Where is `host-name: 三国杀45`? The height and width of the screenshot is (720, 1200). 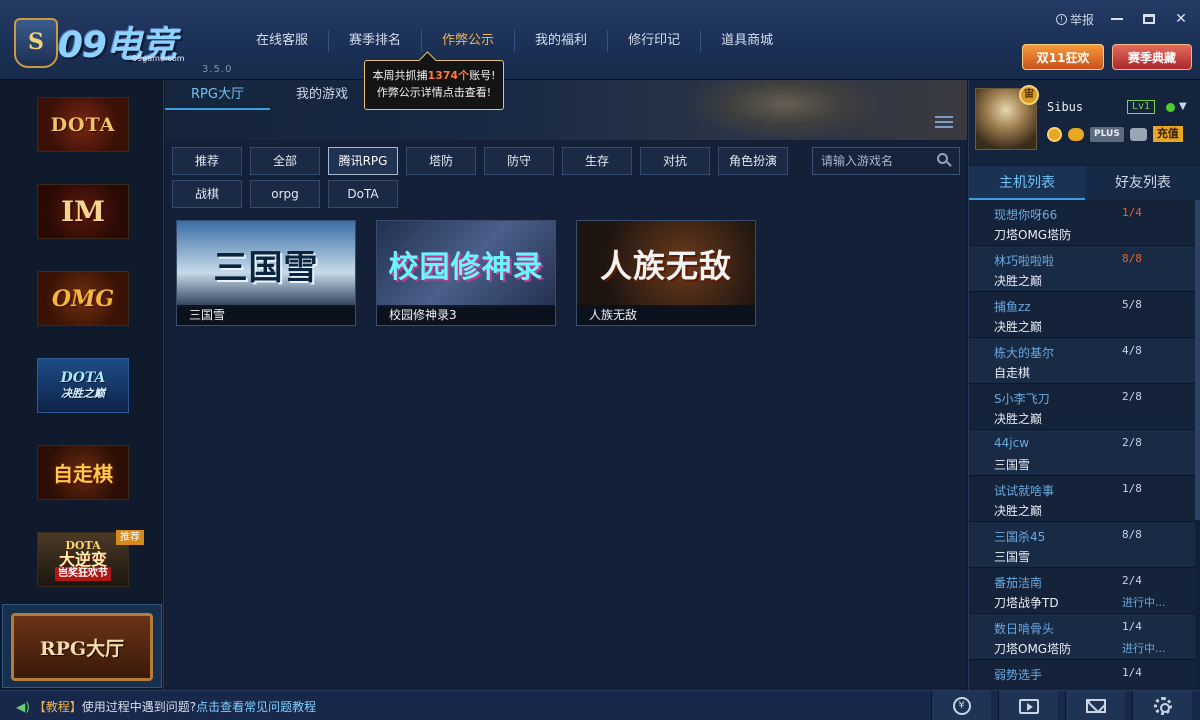 host-name: 三国杀45 is located at coordinates (1020, 537).